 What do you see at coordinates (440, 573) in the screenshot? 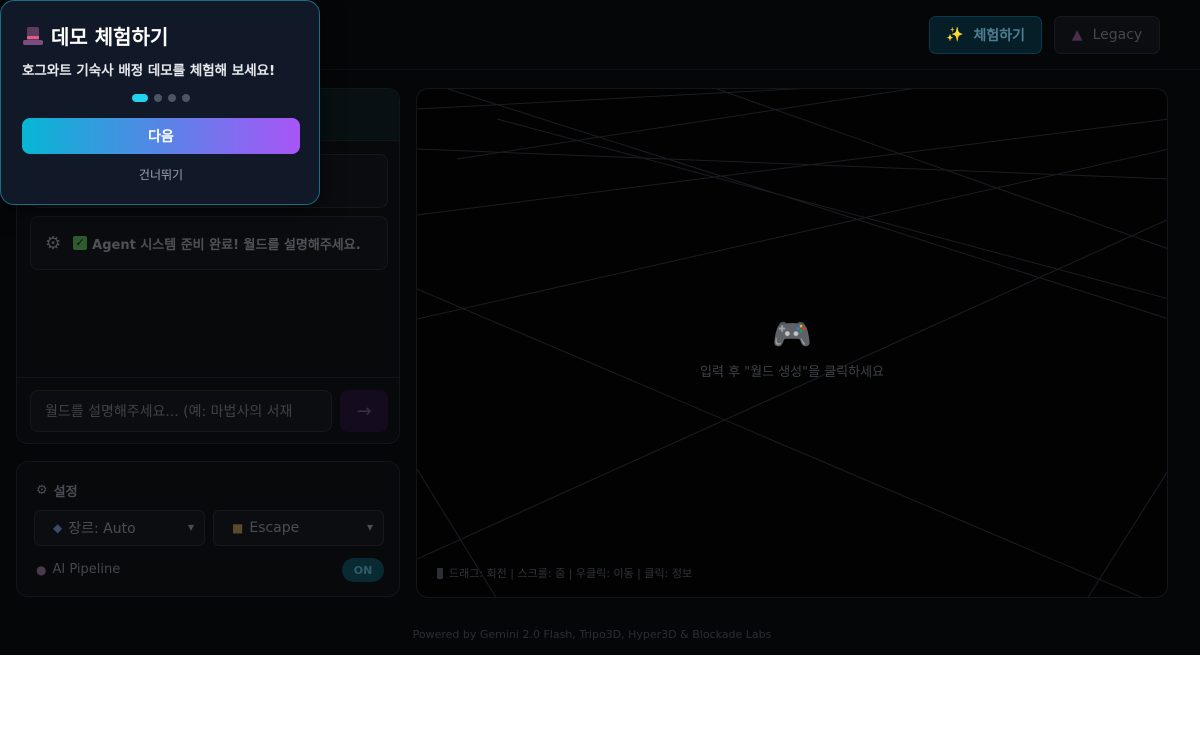
I see `phone-icon` at bounding box center [440, 573].